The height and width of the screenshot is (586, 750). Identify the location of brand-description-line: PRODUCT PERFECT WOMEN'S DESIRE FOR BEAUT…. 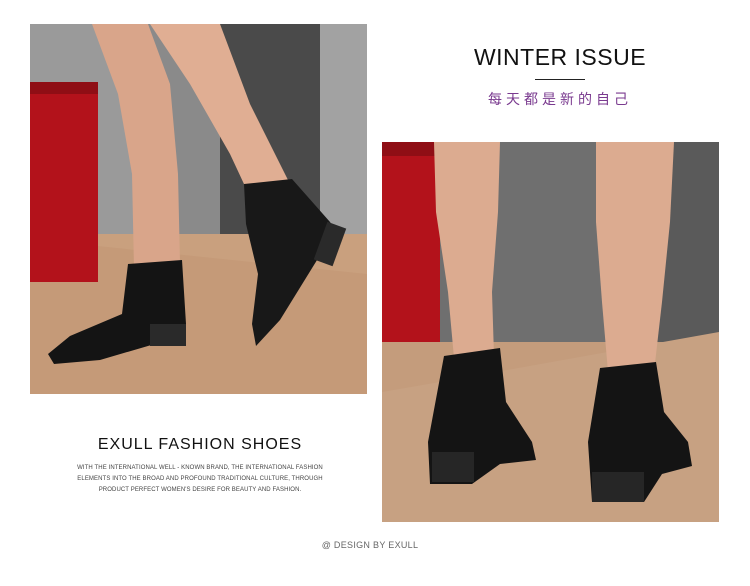
(200, 490).